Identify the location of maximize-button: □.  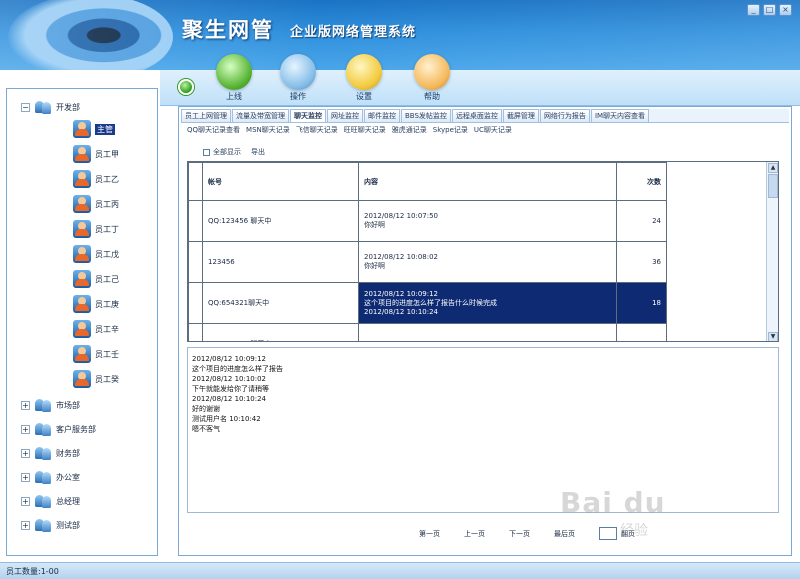
(769, 10).